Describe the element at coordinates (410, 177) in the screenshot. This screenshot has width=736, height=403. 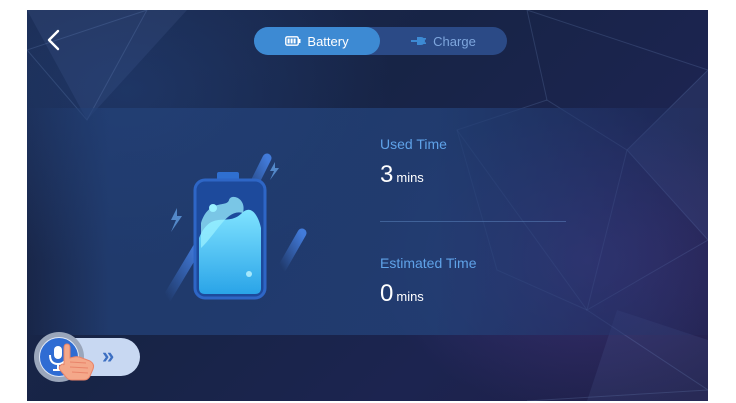
I see `used-time-unit: mins` at that location.